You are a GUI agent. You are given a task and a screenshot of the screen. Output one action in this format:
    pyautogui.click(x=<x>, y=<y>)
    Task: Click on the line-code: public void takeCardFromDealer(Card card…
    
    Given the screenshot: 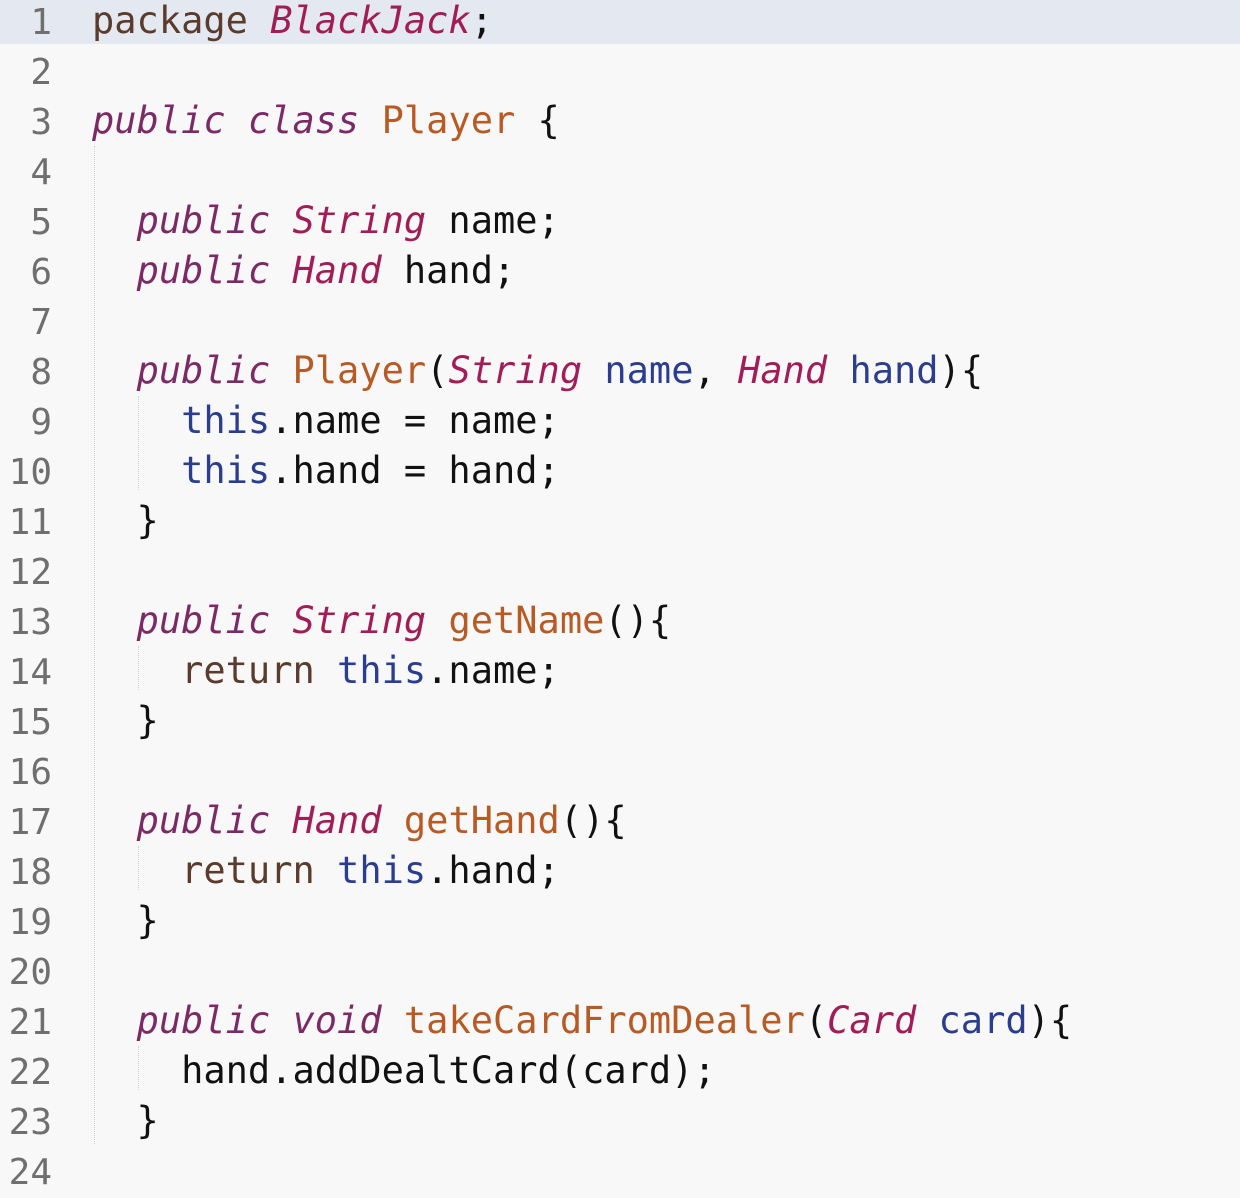 What is the action you would take?
    pyautogui.click(x=582, y=1021)
    